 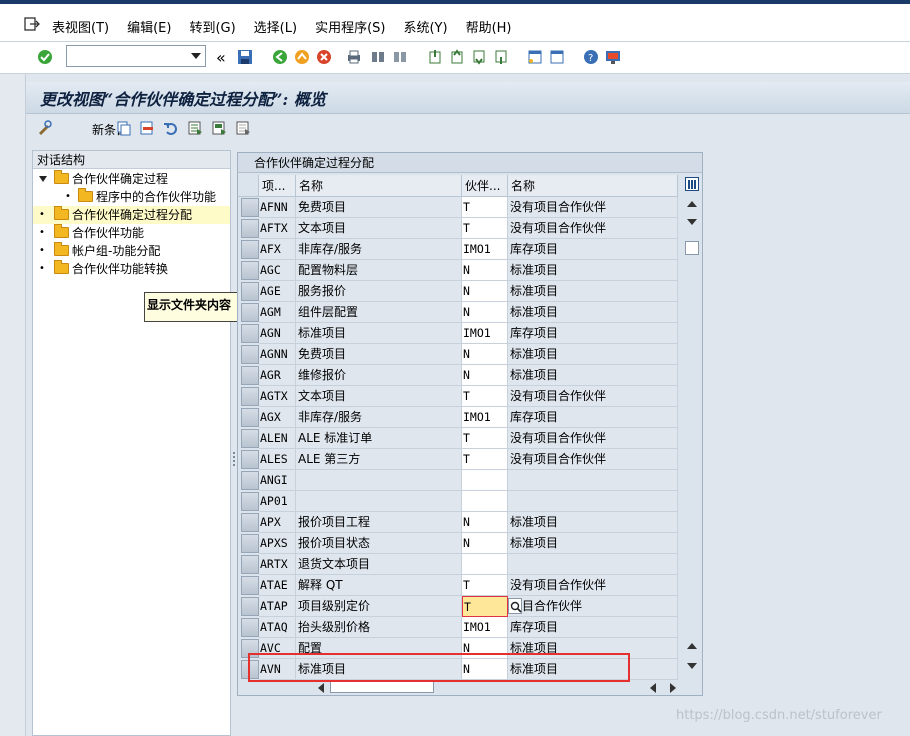 What do you see at coordinates (248, 186) in the screenshot?
I see `select-all-header` at bounding box center [248, 186].